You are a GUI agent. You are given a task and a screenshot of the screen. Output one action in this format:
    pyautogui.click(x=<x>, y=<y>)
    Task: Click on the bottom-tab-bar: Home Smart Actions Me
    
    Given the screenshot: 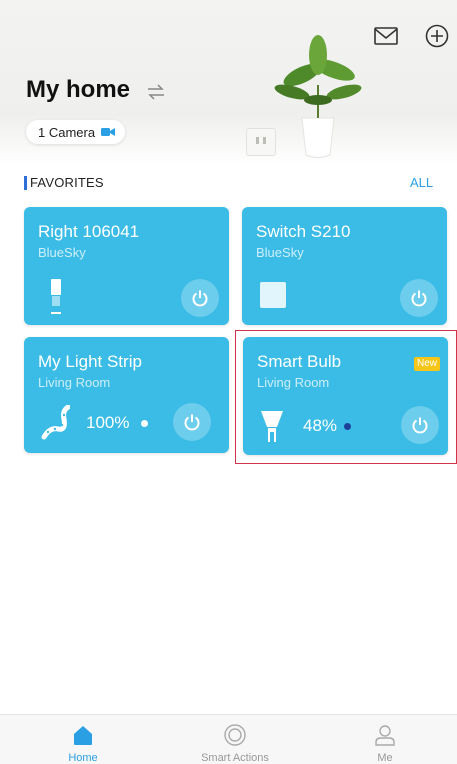 What is the action you would take?
    pyautogui.click(x=228, y=739)
    